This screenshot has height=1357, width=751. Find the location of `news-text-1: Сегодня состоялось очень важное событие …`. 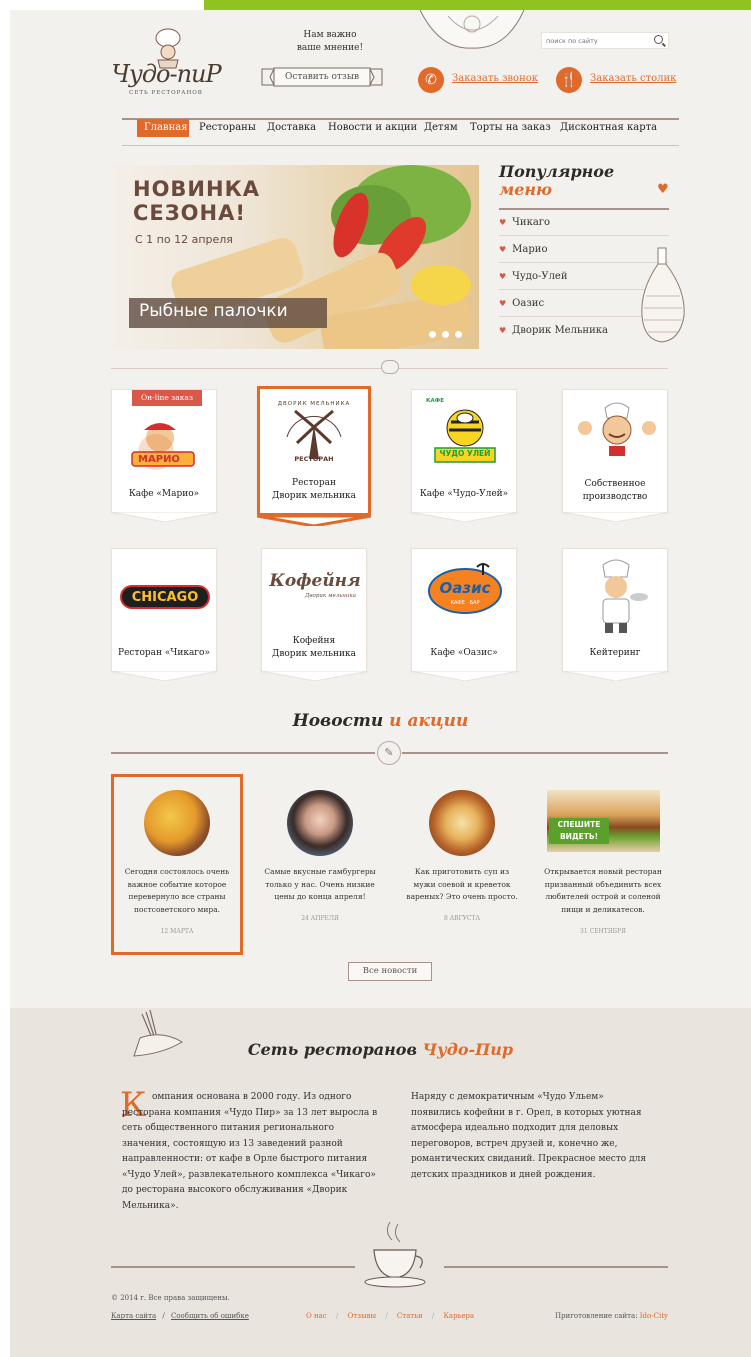

news-text-1: Сегодня состоялось очень важное событие … is located at coordinates (177, 891).